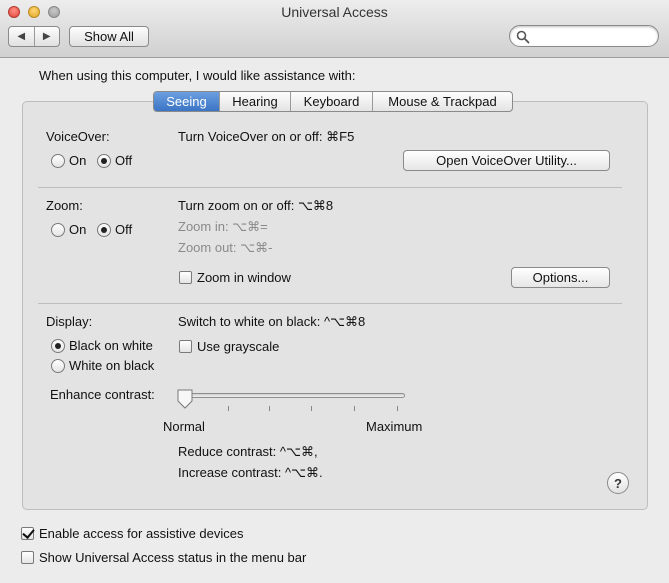 The image size is (669, 583). Describe the element at coordinates (64, 205) in the screenshot. I see `zoom-label: Zoom:` at that location.